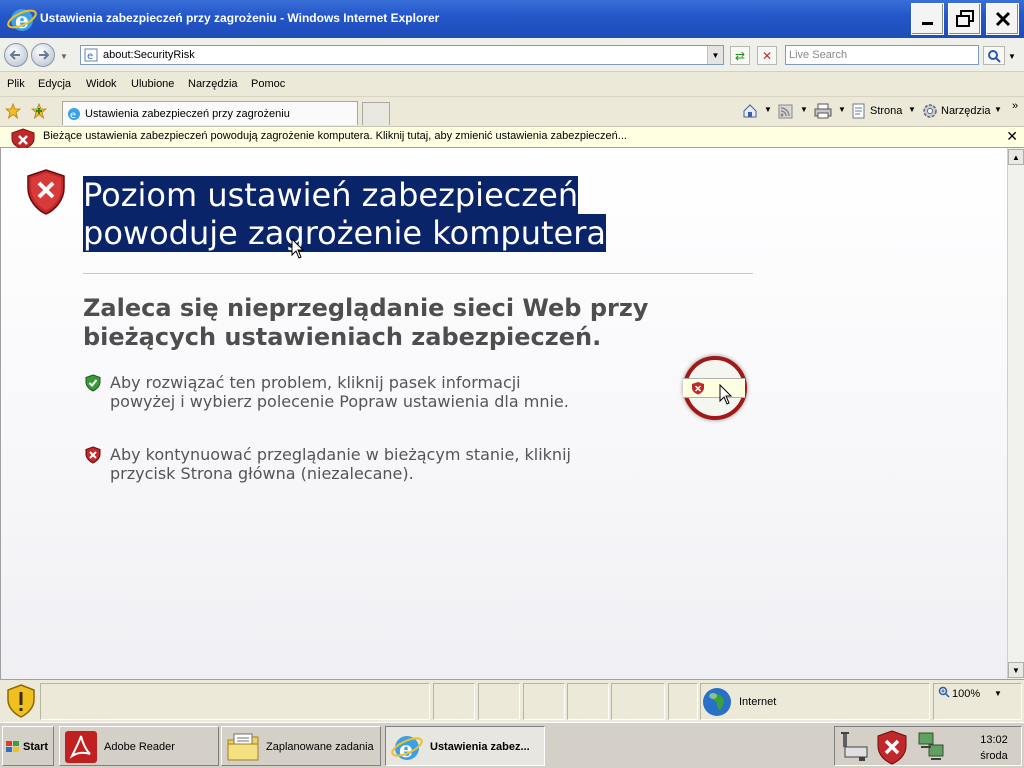 This screenshot has height=768, width=1024. Describe the element at coordinates (858, 111) in the screenshot. I see `page-menu-icon` at that location.